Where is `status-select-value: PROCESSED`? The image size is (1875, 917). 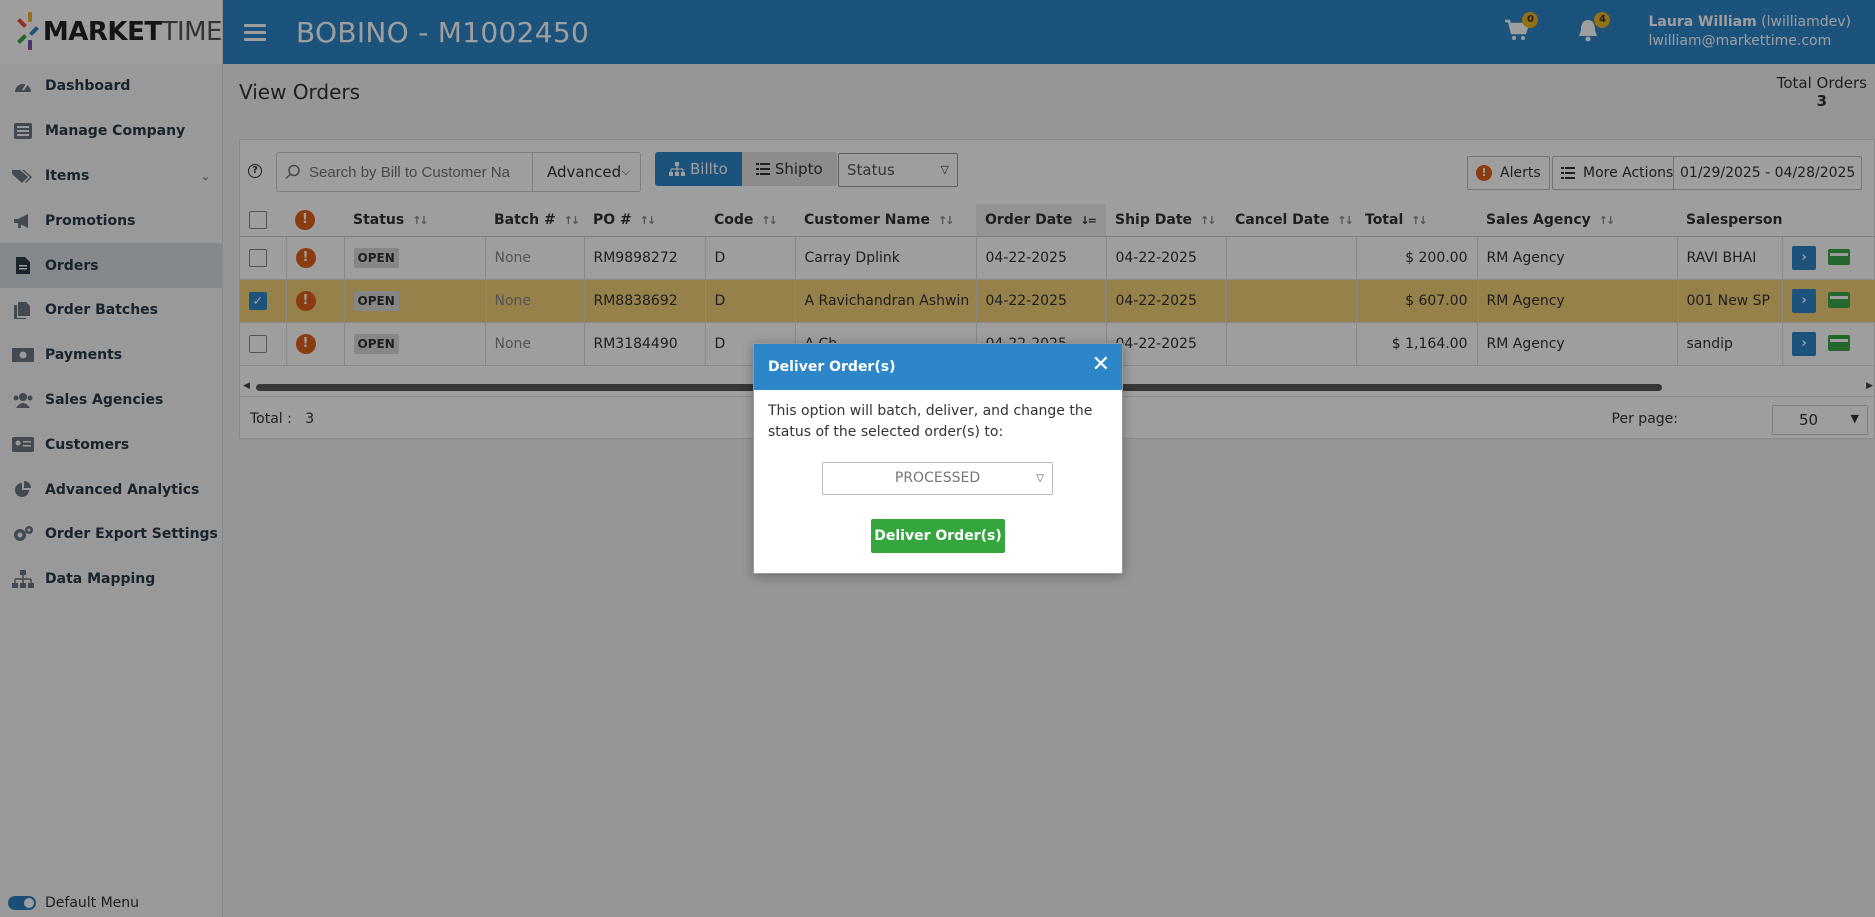 status-select-value: PROCESSED is located at coordinates (937, 478).